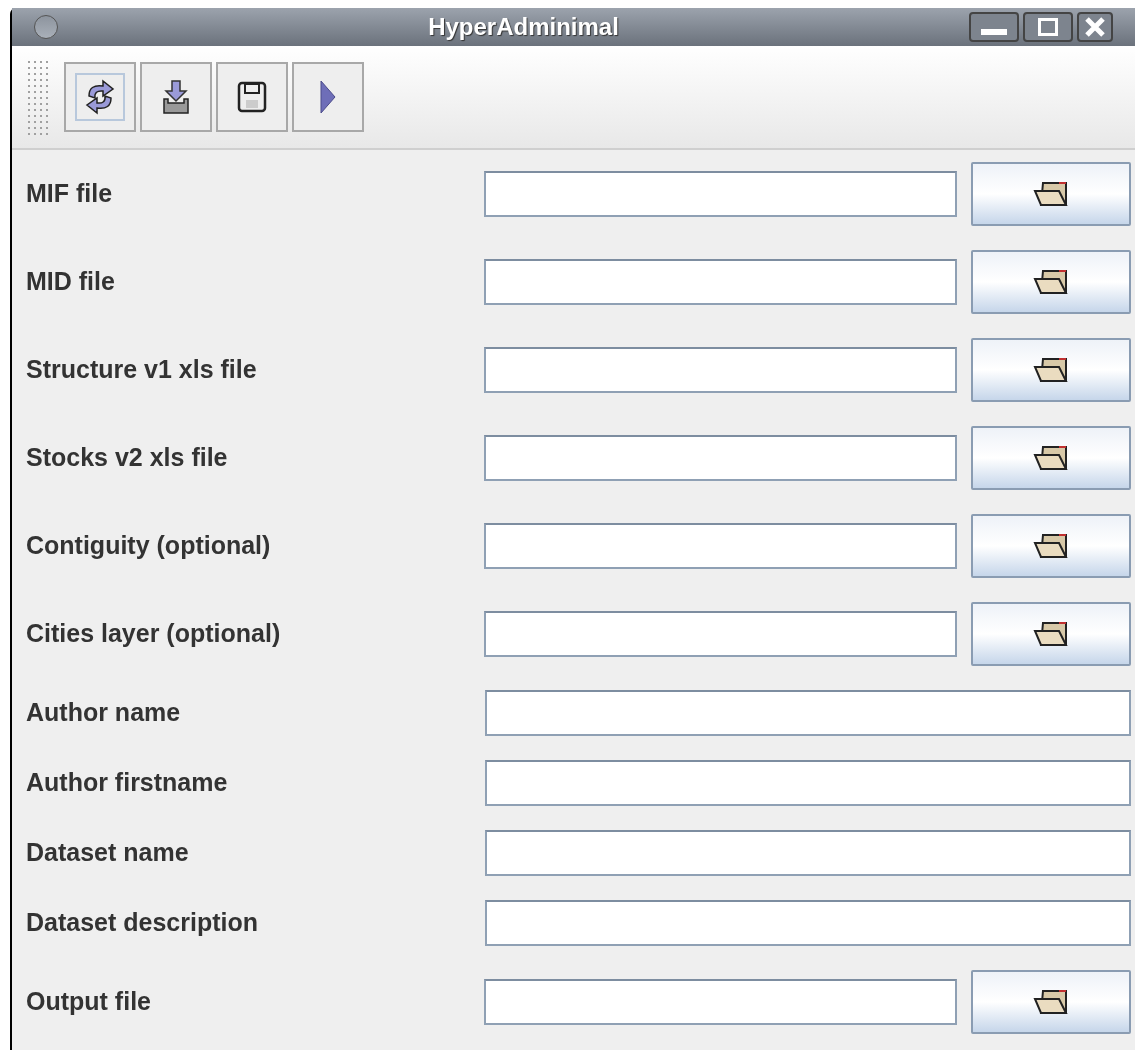 Image resolution: width=1135 pixels, height=1050 pixels. Describe the element at coordinates (328, 97) in the screenshot. I see `play-icon` at that location.